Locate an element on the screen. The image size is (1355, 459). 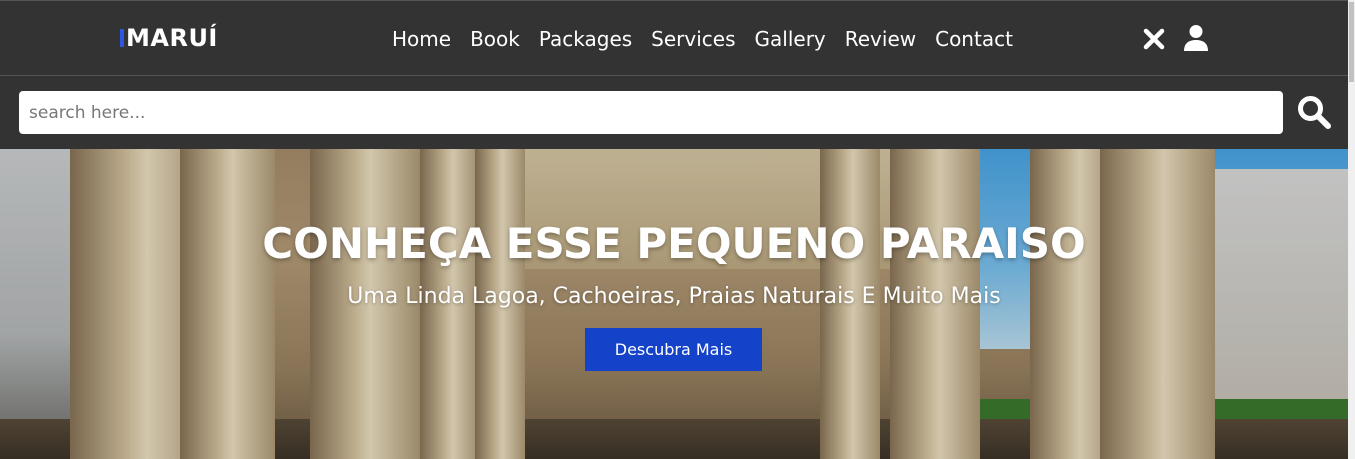
logo-text: MARUÍ is located at coordinates (172, 38).